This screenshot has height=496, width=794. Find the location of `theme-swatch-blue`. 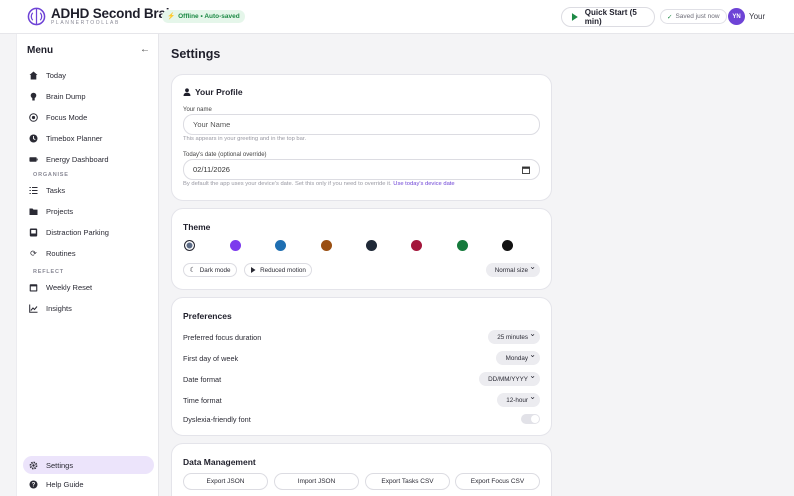

theme-swatch-blue is located at coordinates (280, 245).